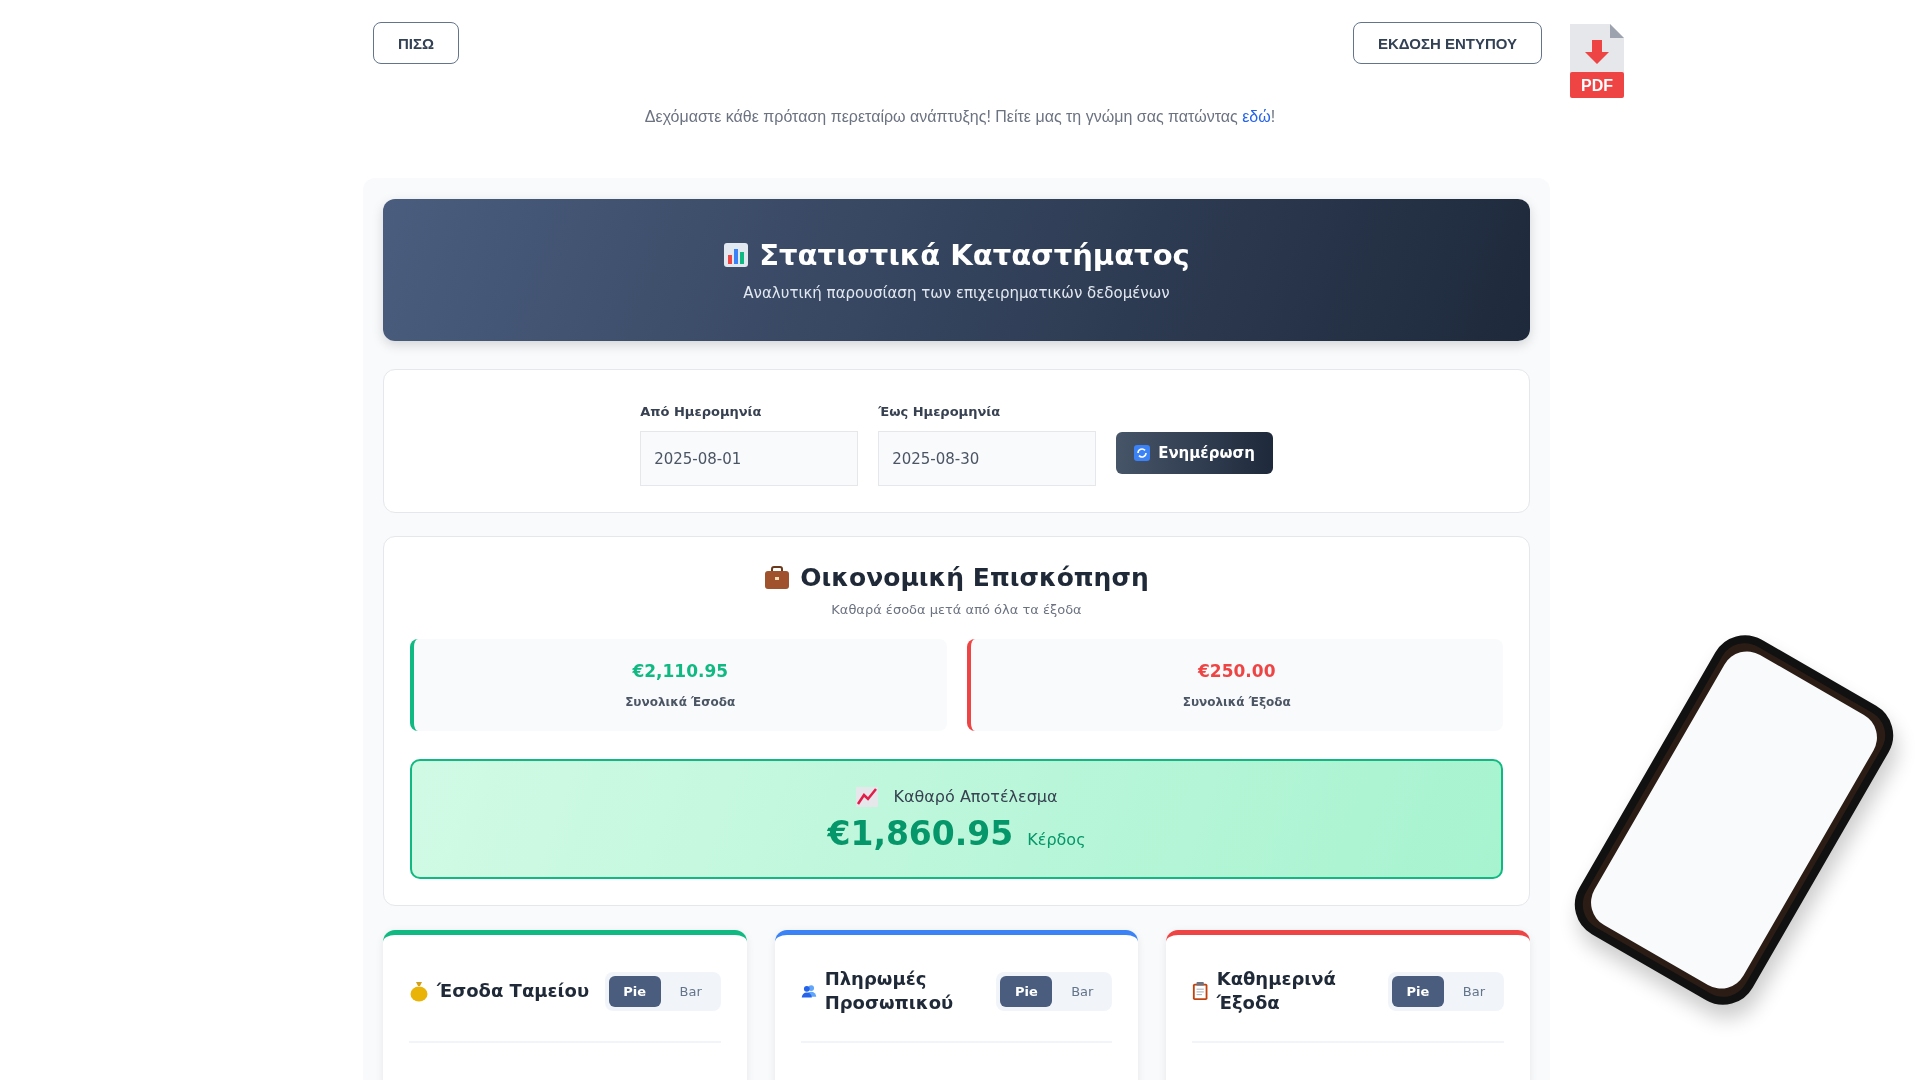 The image size is (1920, 1080). What do you see at coordinates (974, 577) in the screenshot?
I see `overview-title: Οικονομική Επισκόπηση` at bounding box center [974, 577].